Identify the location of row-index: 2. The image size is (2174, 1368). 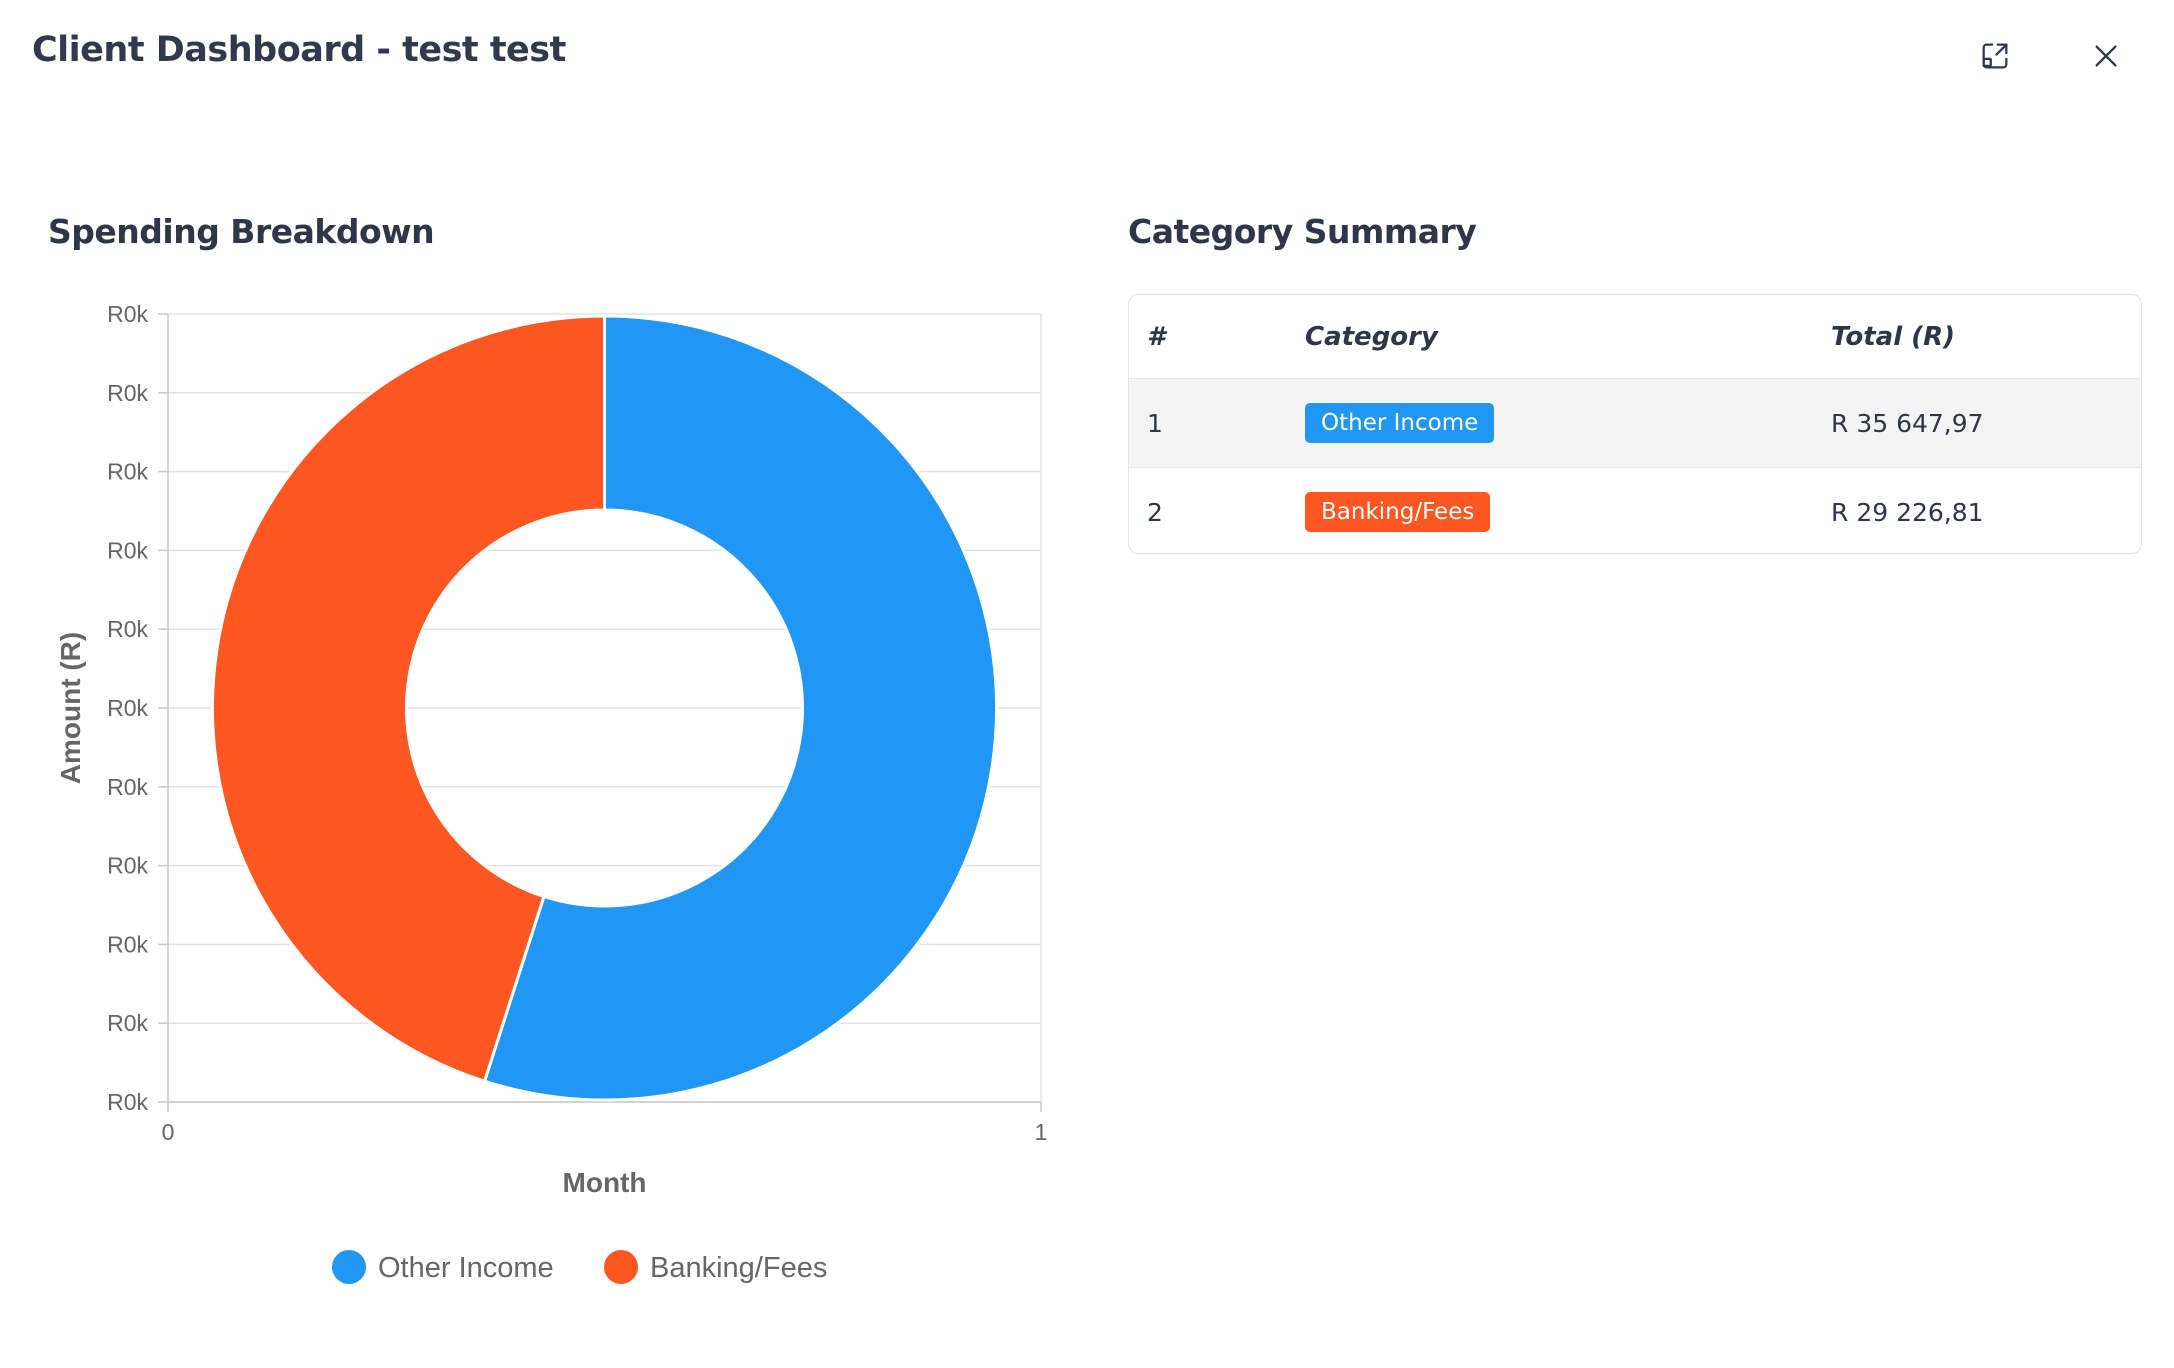
(1217, 510).